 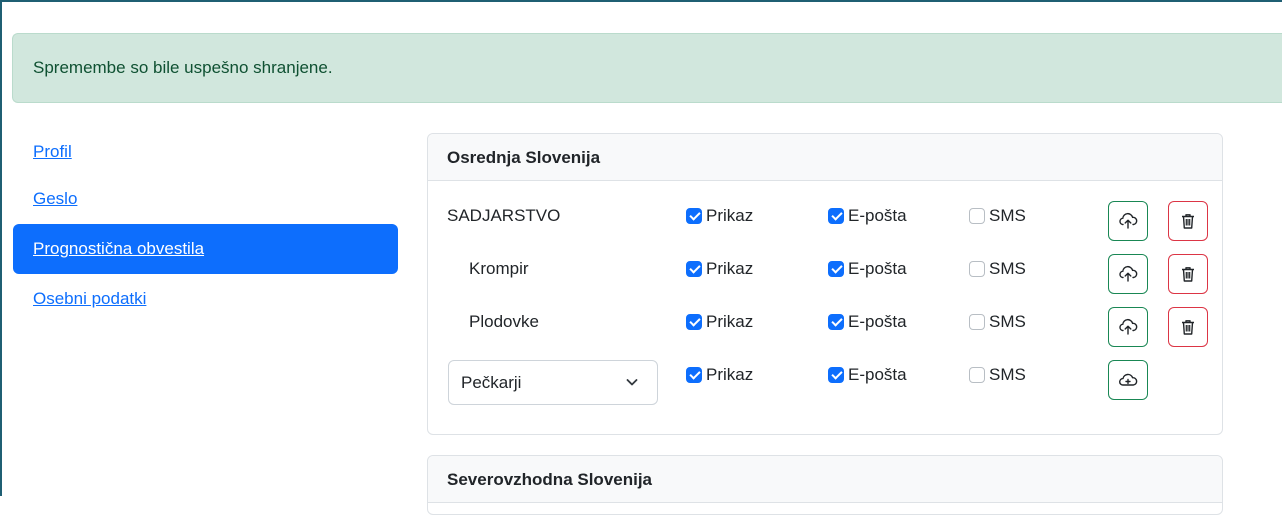 I want to click on subscription-row: Krompir Prikaz E-pošta SMS, so click(x=825, y=277).